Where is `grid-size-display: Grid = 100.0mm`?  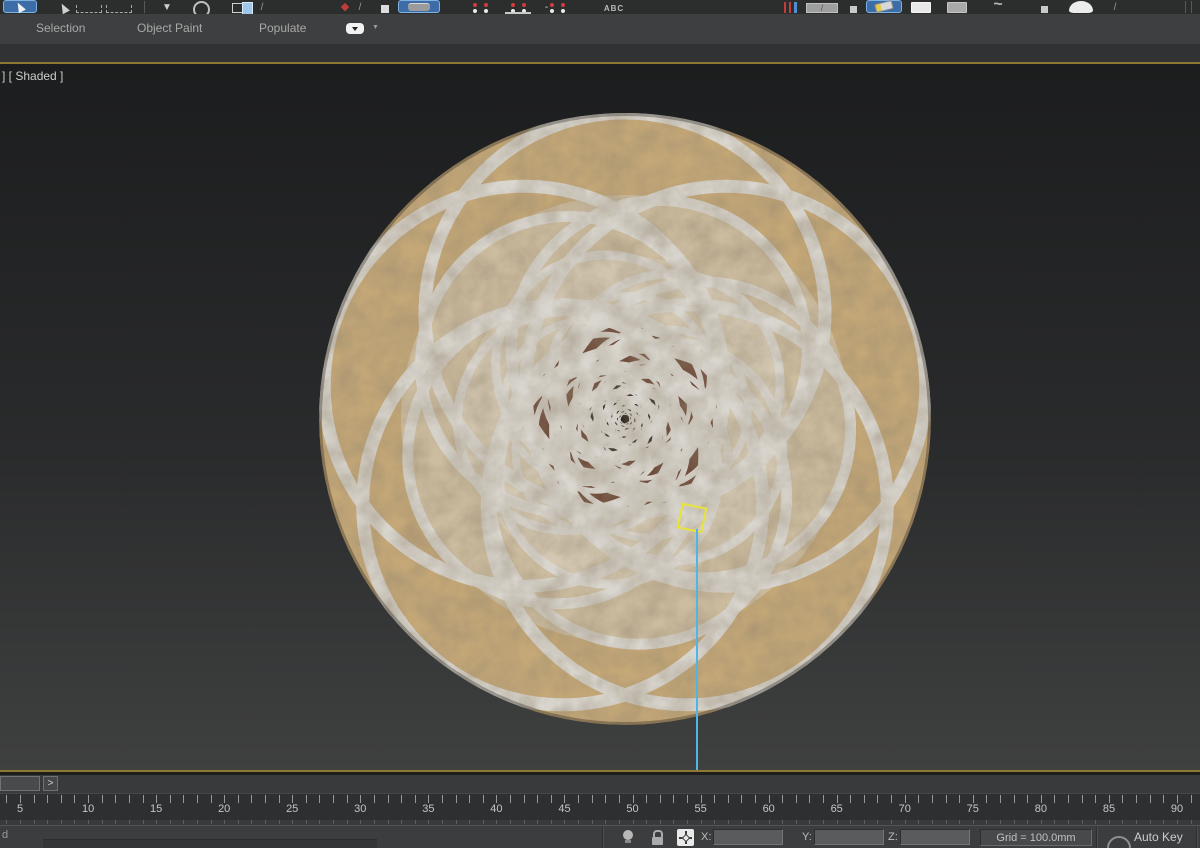
grid-size-display: Grid = 100.0mm is located at coordinates (1036, 837).